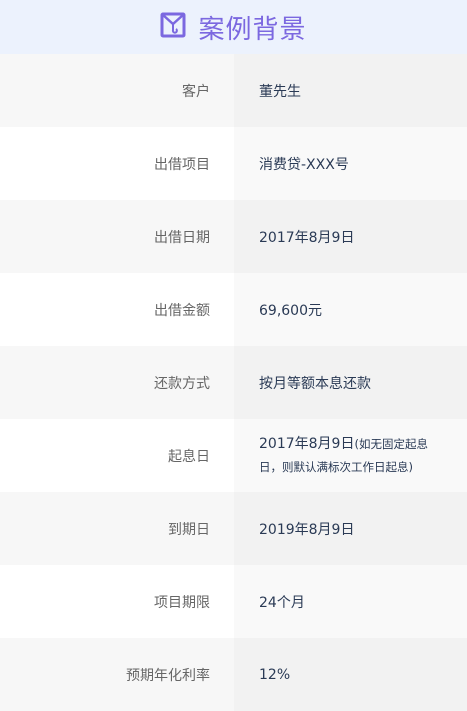  What do you see at coordinates (117, 163) in the screenshot?
I see `row-label: 出借项目` at bounding box center [117, 163].